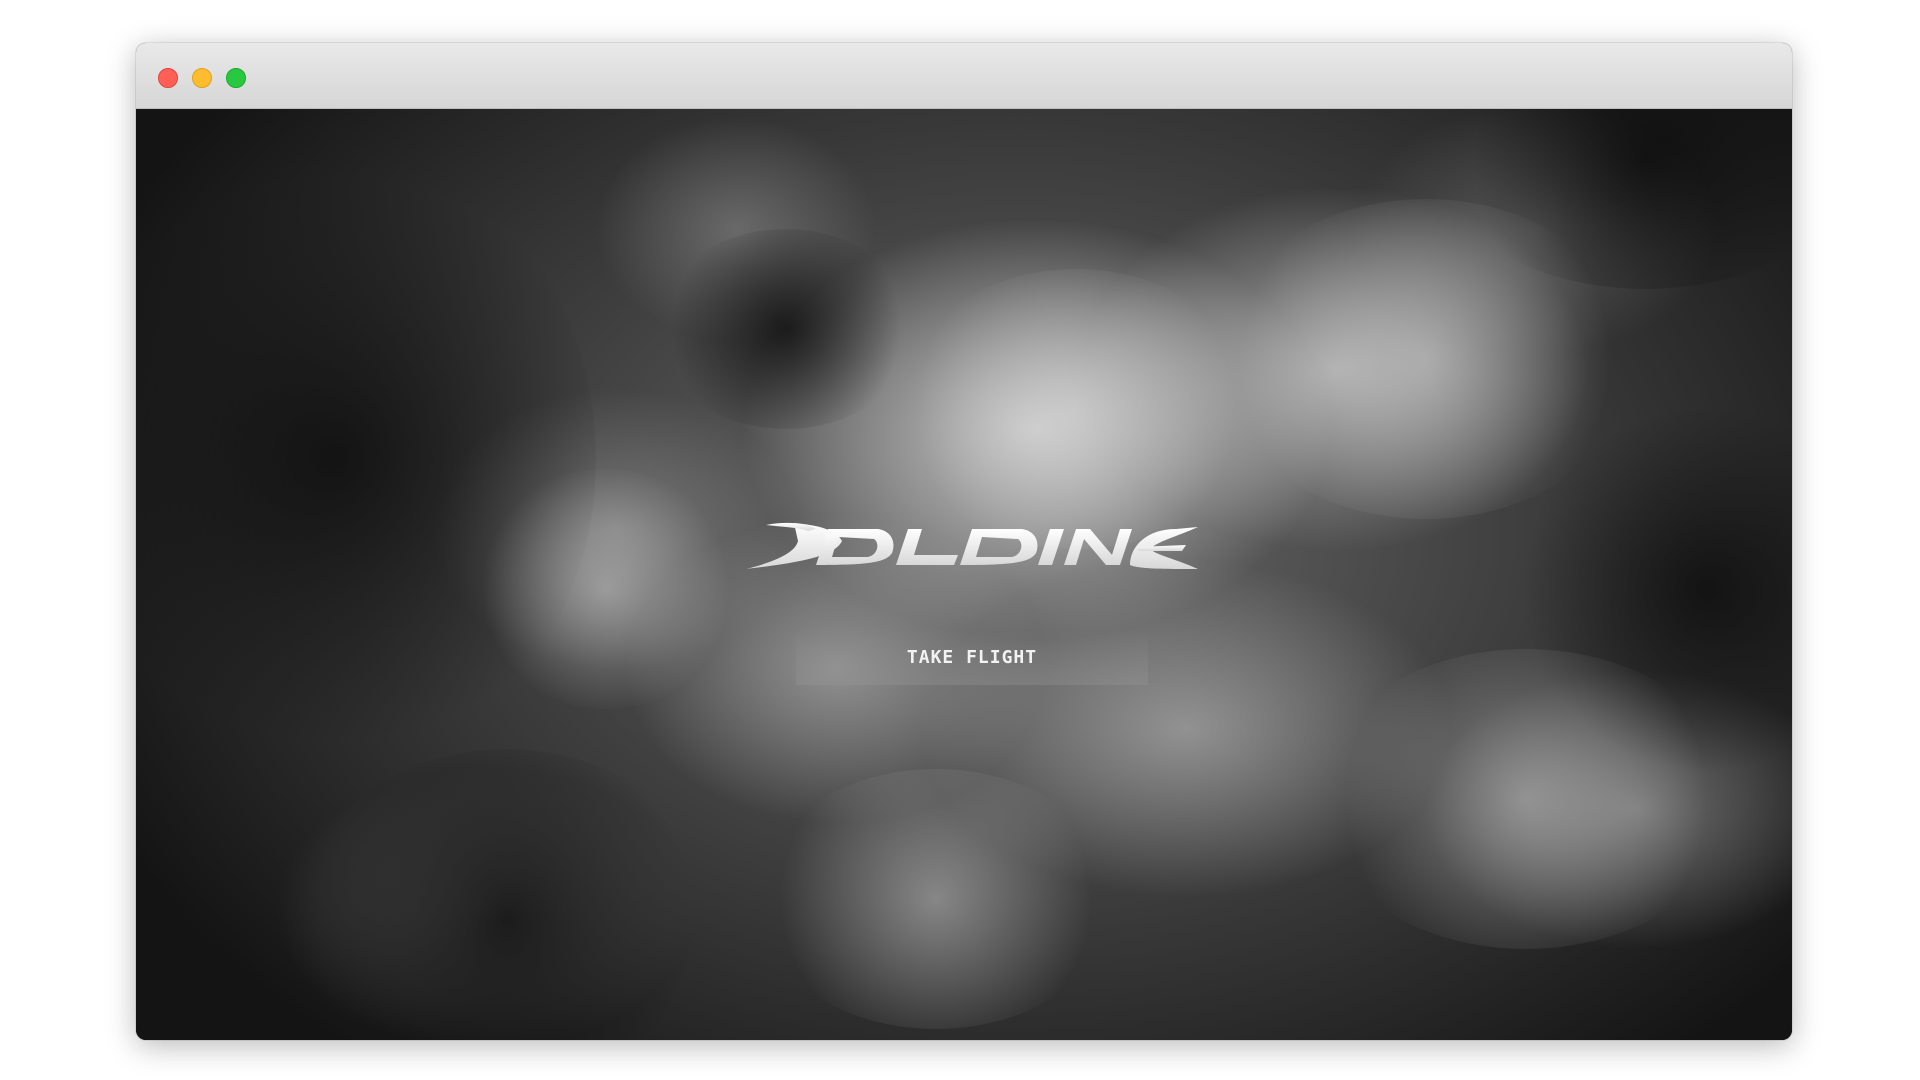  Describe the element at coordinates (168, 78) in the screenshot. I see `close-window-button` at that location.